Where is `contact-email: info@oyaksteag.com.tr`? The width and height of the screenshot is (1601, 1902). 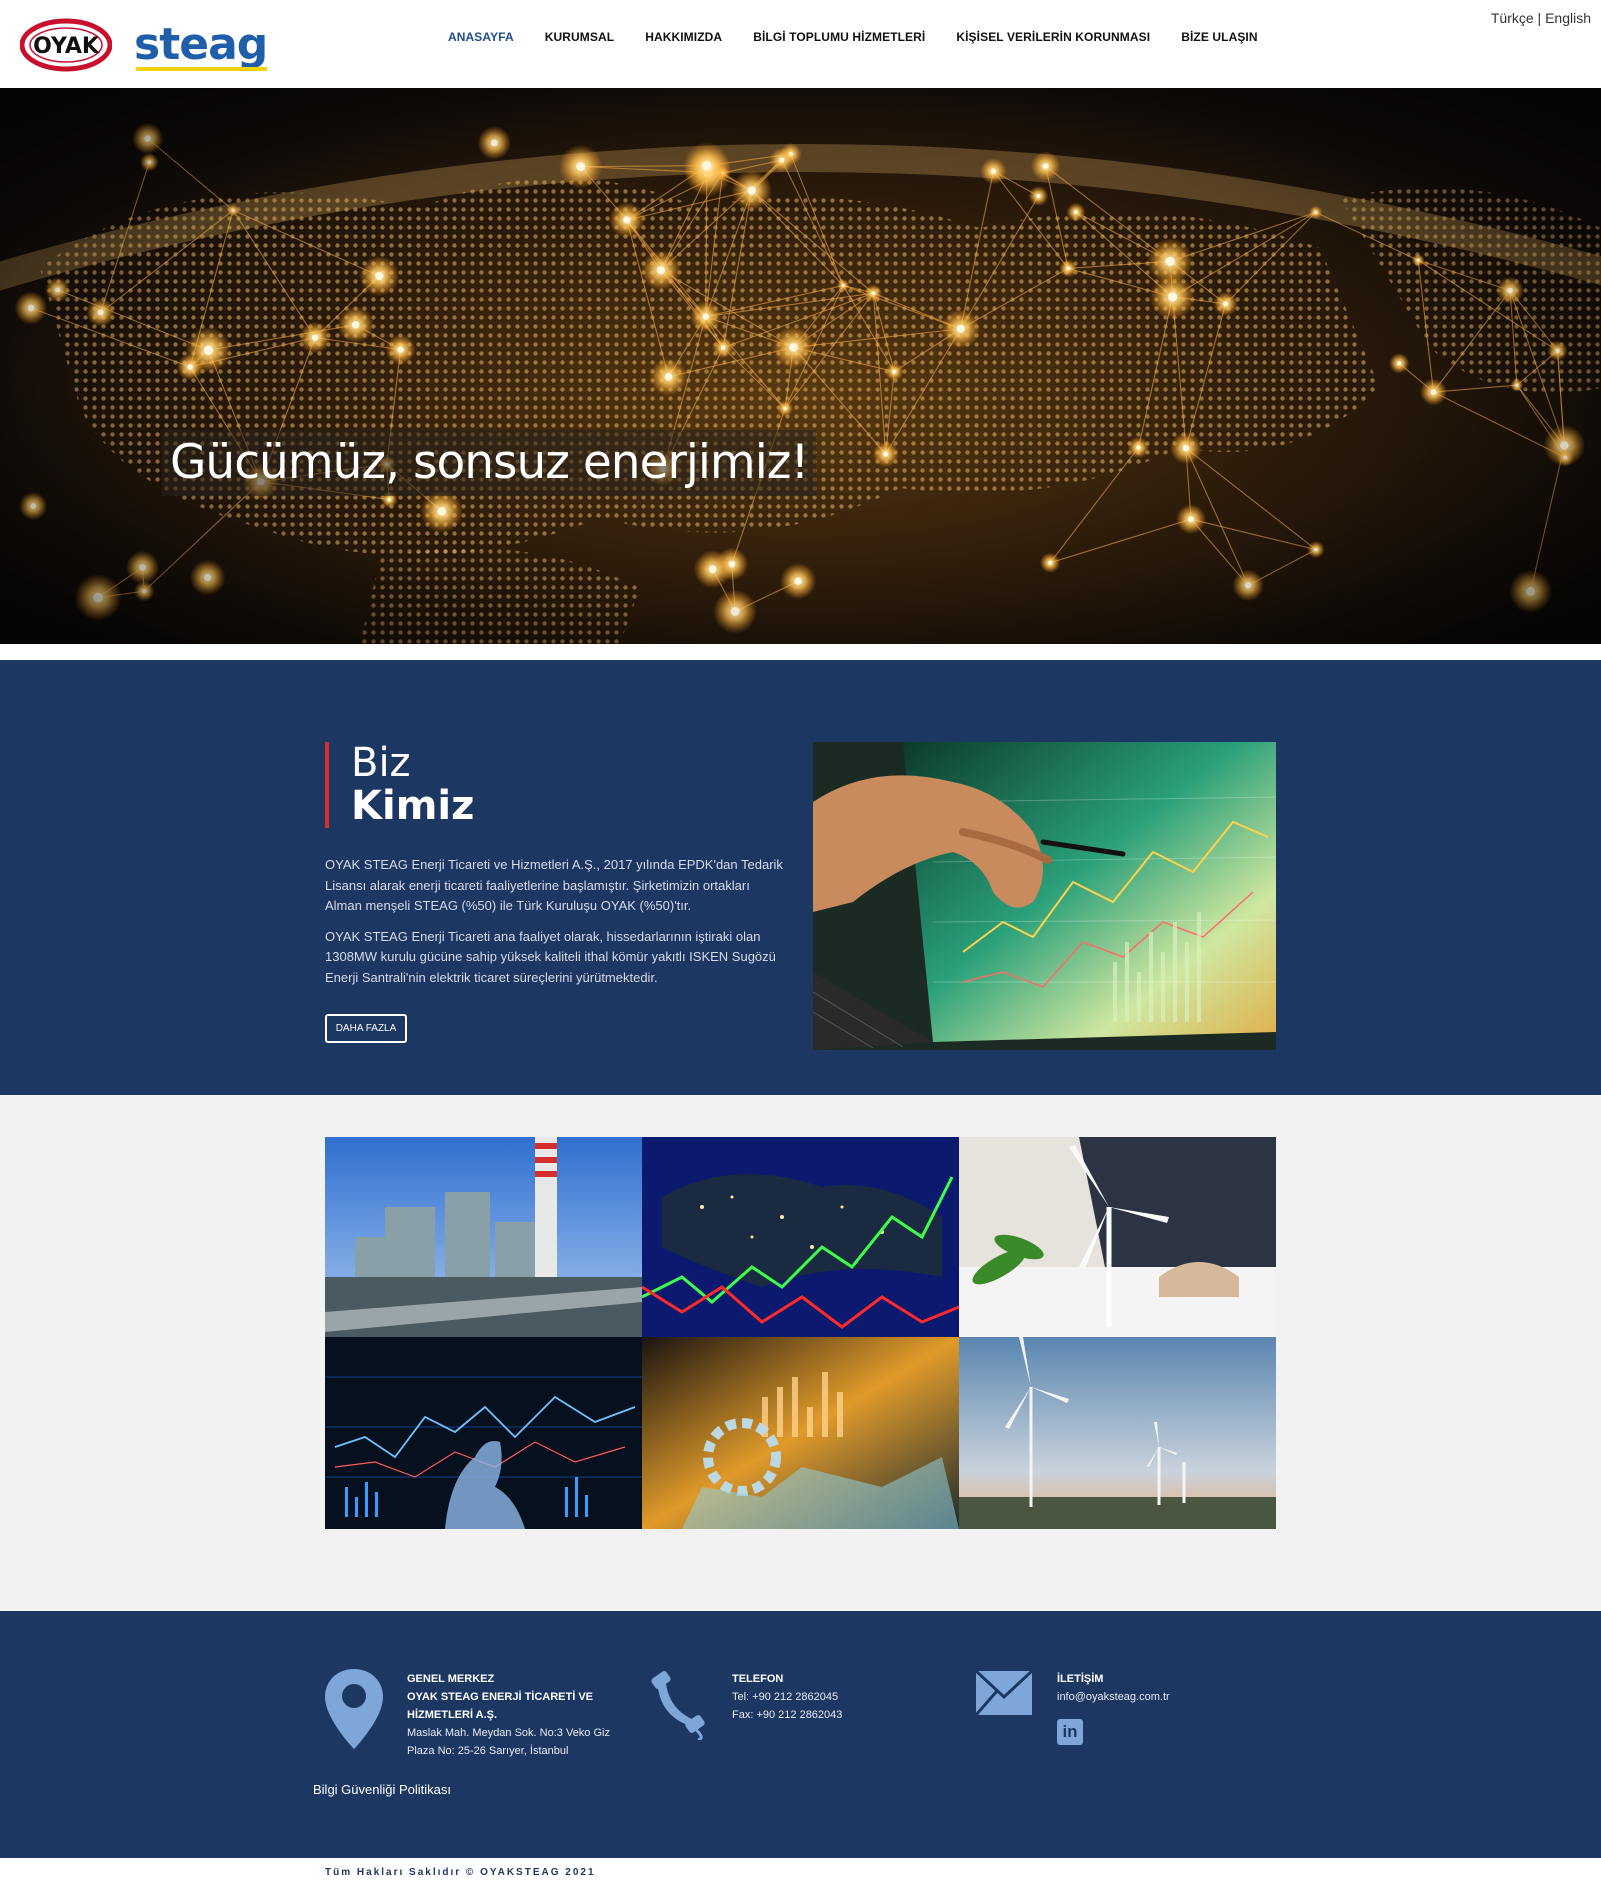
contact-email: info@oyaksteag.com.tr is located at coordinates (1157, 1697).